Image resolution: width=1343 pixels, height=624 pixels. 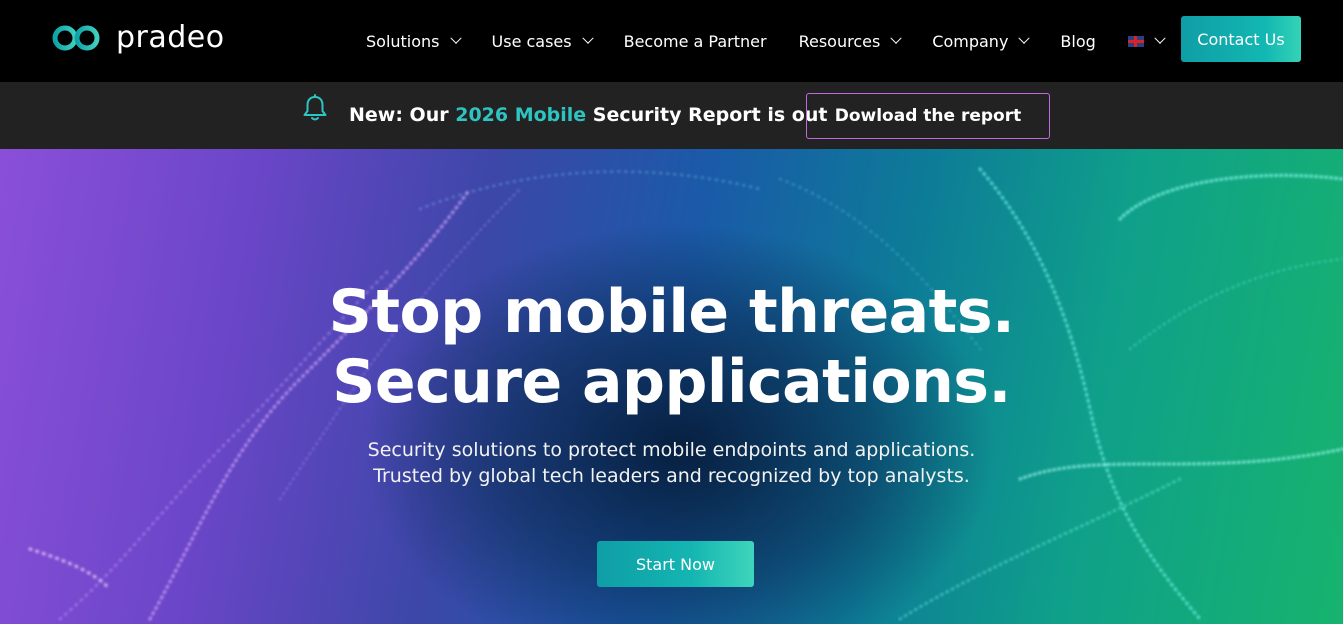 I want to click on start-now-button: Start Now, so click(x=675, y=564).